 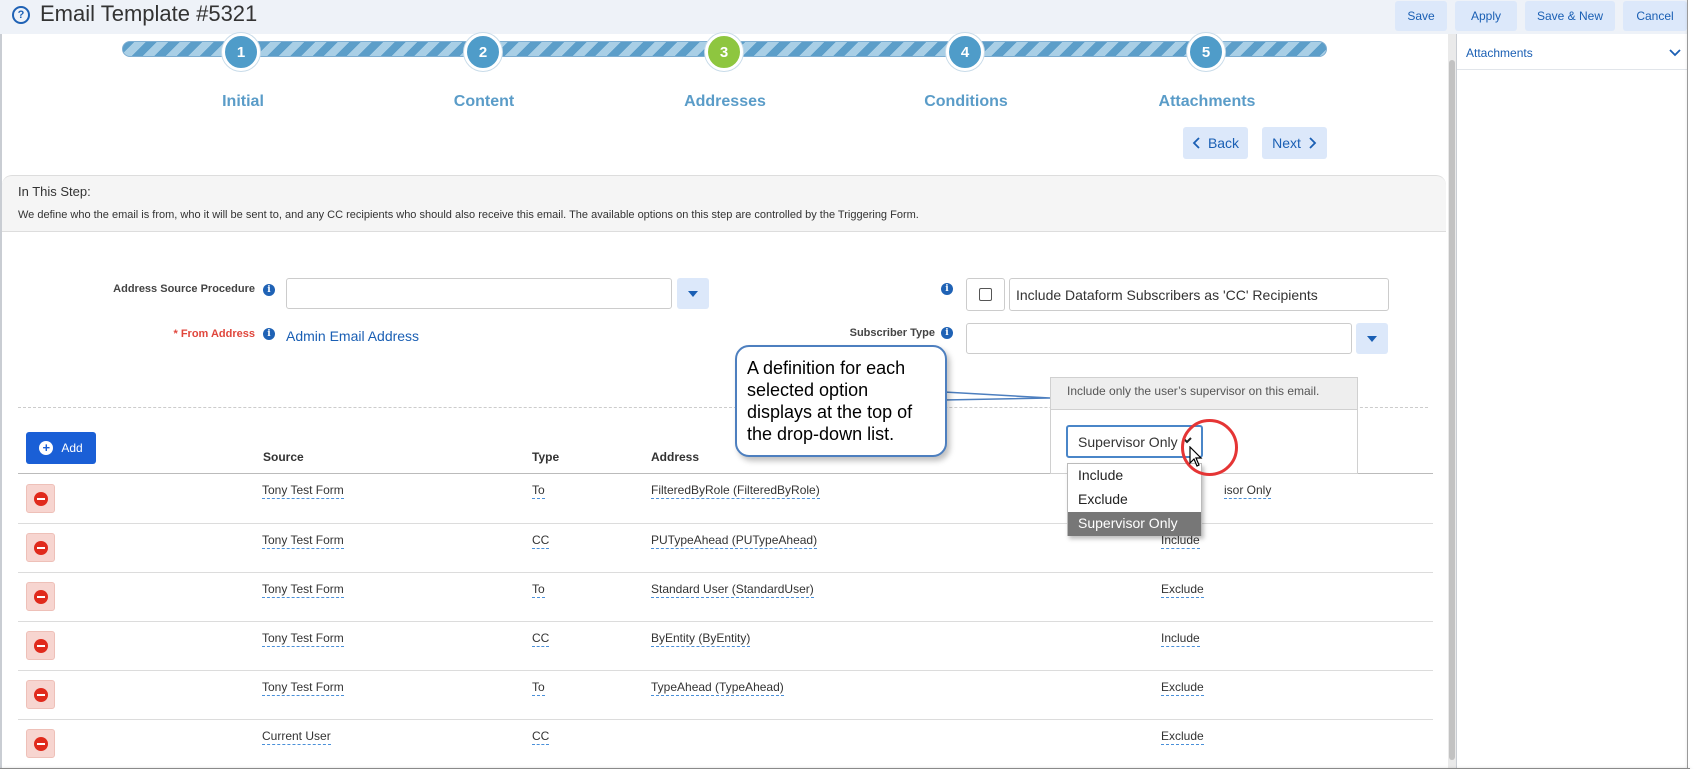 What do you see at coordinates (1576, 401) in the screenshot?
I see `right-panel` at bounding box center [1576, 401].